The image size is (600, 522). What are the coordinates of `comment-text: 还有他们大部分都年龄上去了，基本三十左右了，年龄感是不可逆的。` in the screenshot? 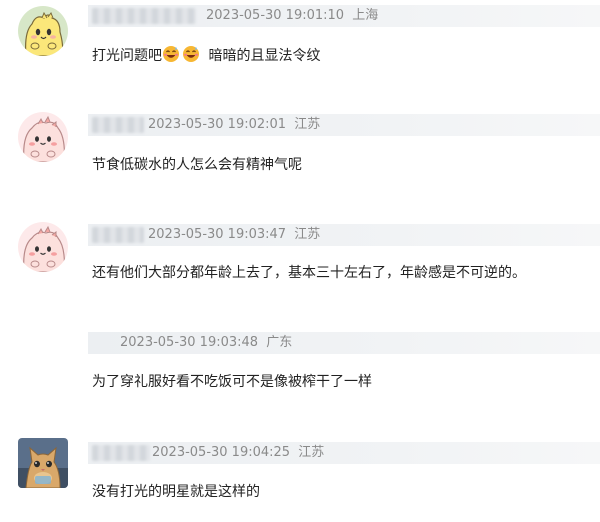 It's located at (309, 273).